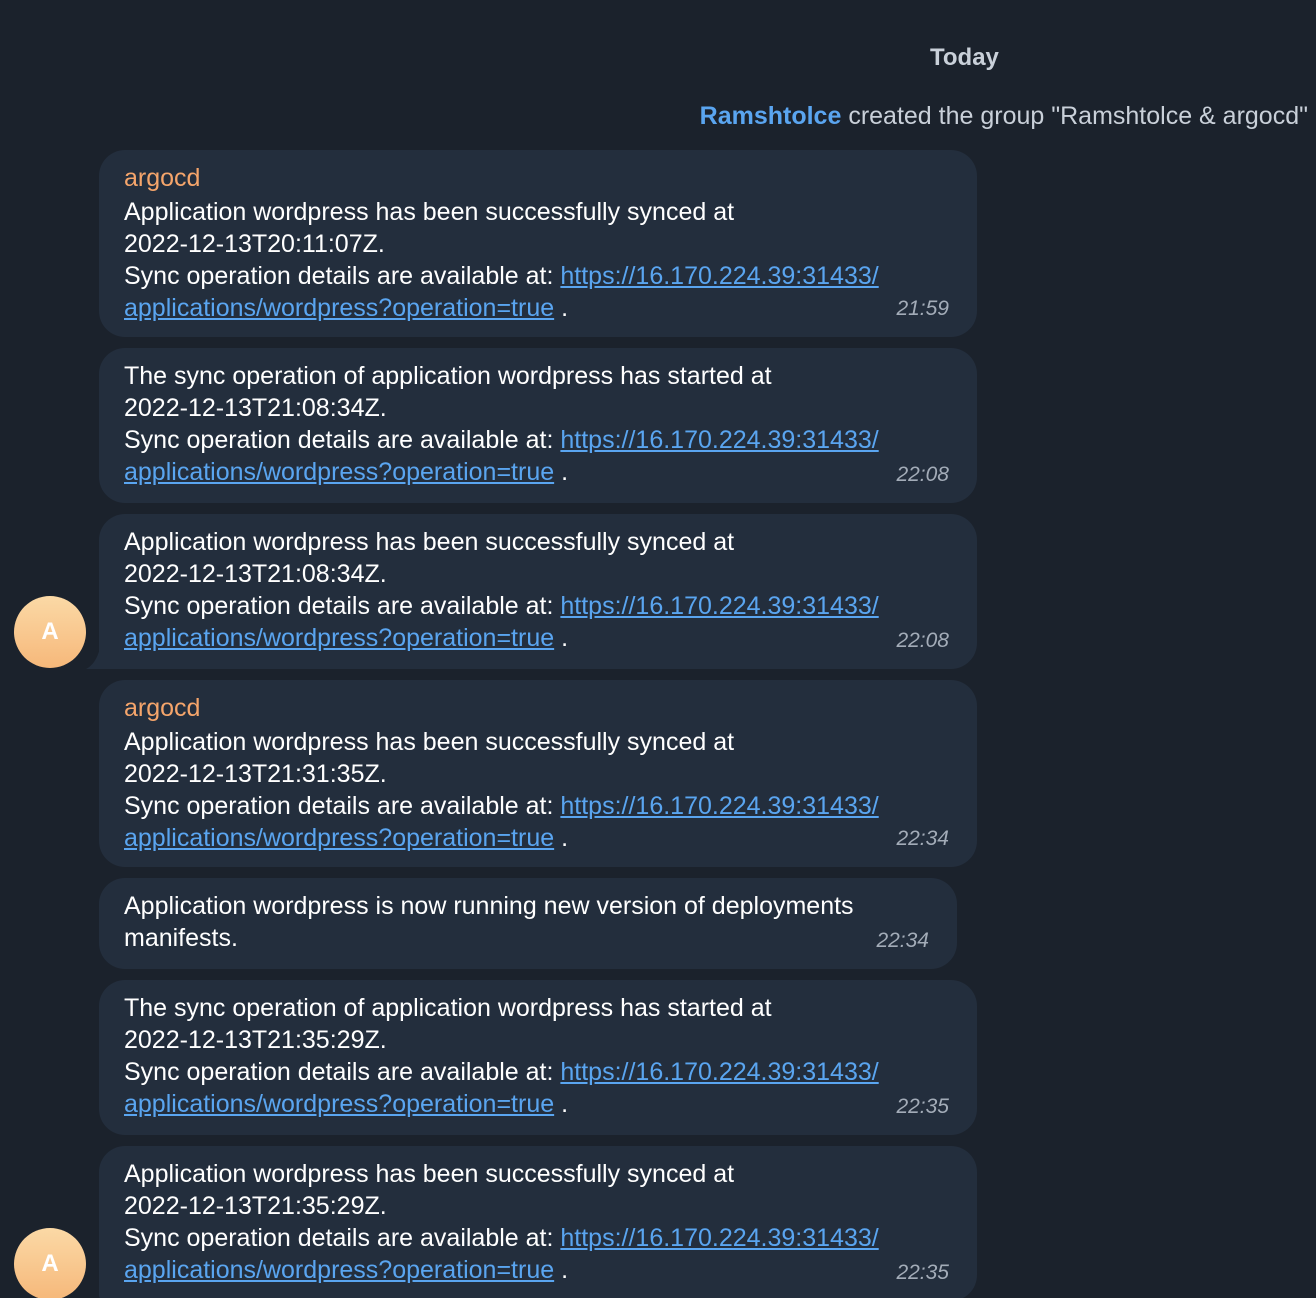 Image resolution: width=1316 pixels, height=1298 pixels. I want to click on message-text-line: 2022-12-13T21:31:35Z., so click(255, 774).